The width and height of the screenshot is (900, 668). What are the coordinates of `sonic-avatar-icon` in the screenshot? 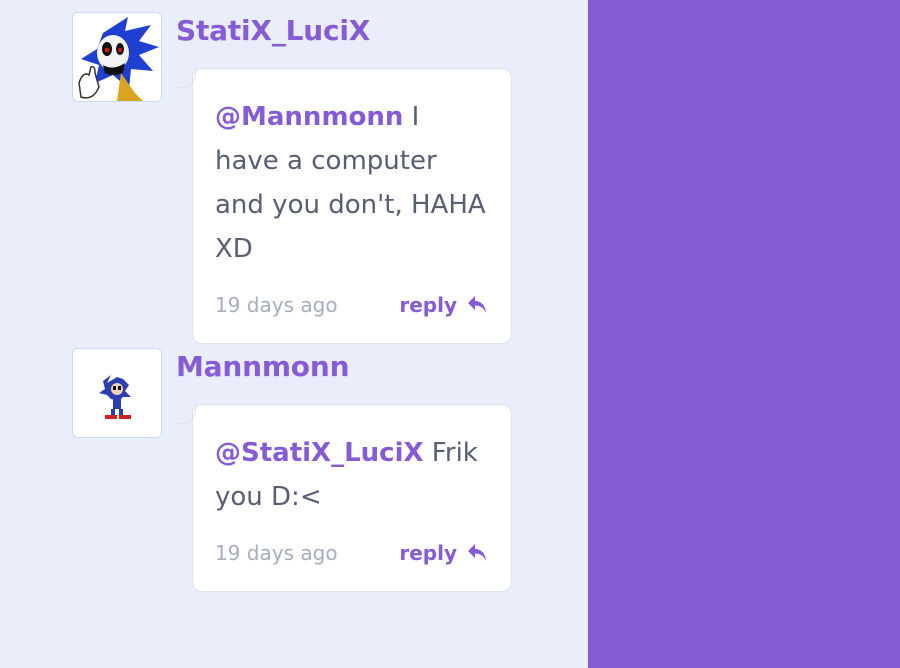 It's located at (117, 57).